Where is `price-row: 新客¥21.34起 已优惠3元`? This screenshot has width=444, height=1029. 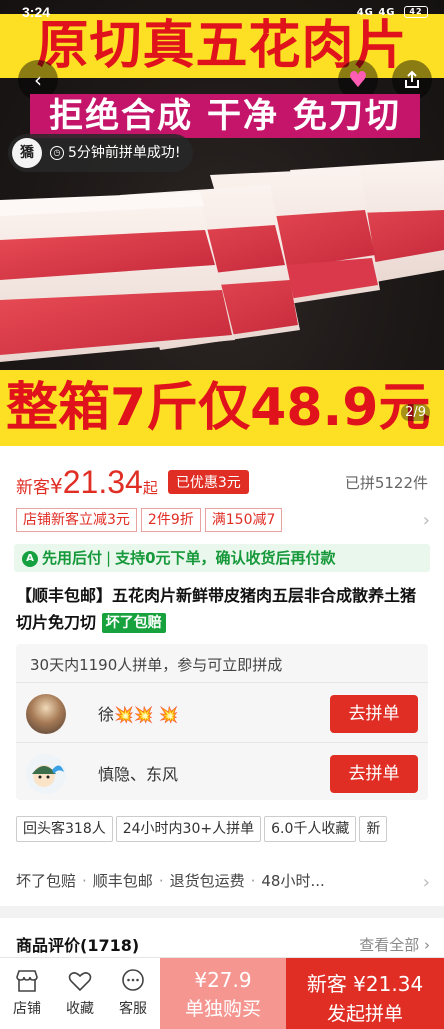 price-row: 新客¥21.34起 已优惠3元 is located at coordinates (132, 484).